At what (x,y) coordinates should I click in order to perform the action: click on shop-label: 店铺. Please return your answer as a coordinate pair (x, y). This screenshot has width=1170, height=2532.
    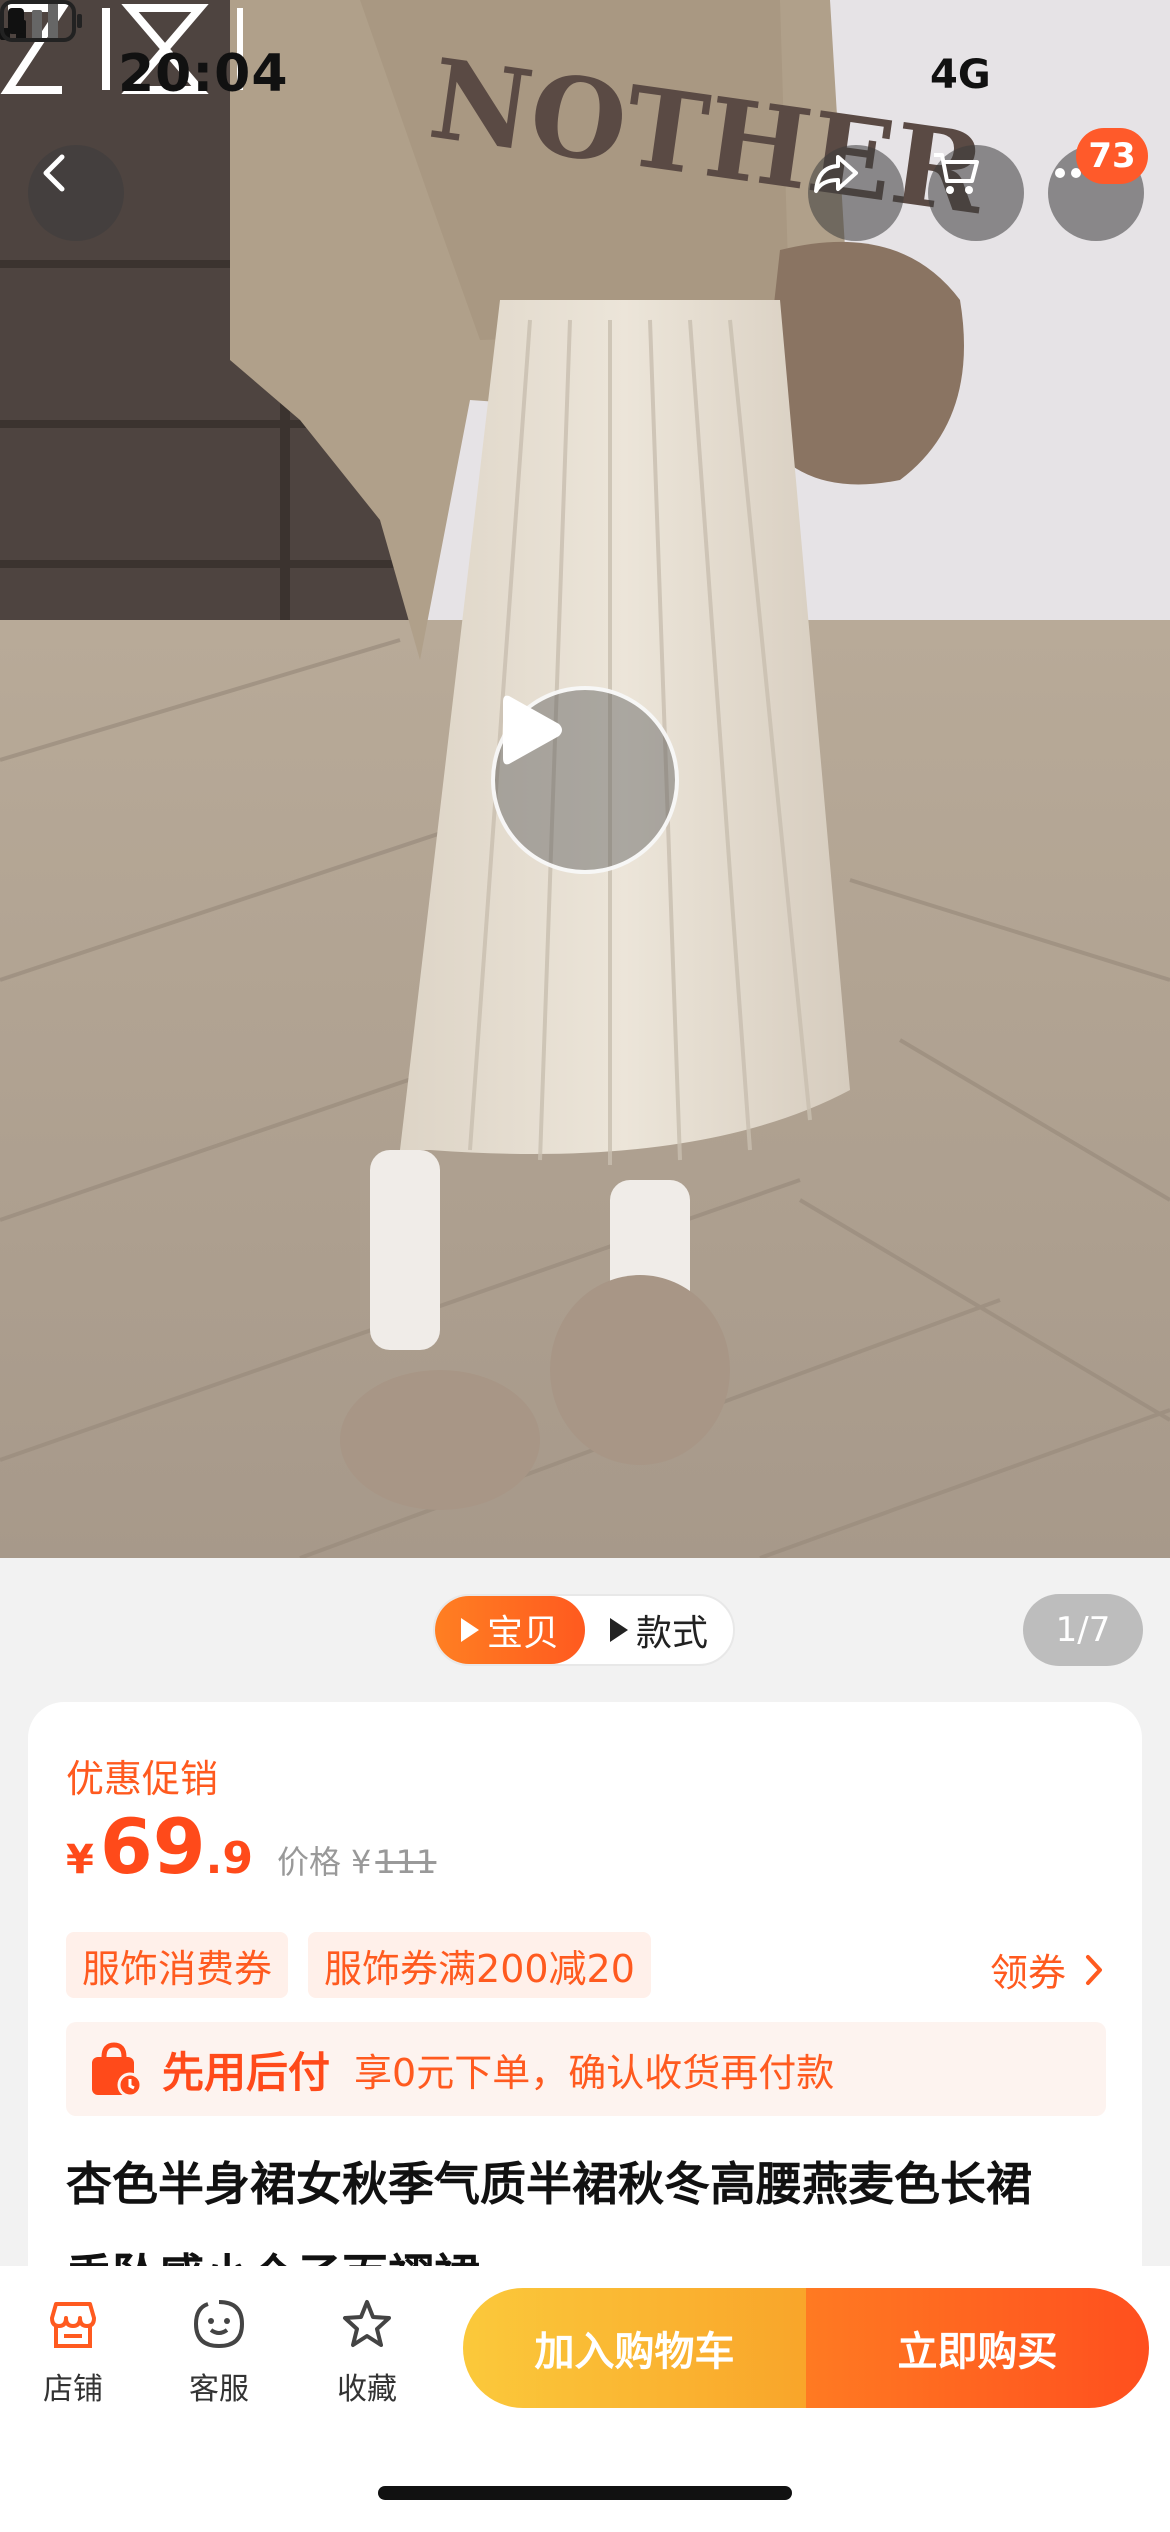
    Looking at the image, I should click on (73, 2389).